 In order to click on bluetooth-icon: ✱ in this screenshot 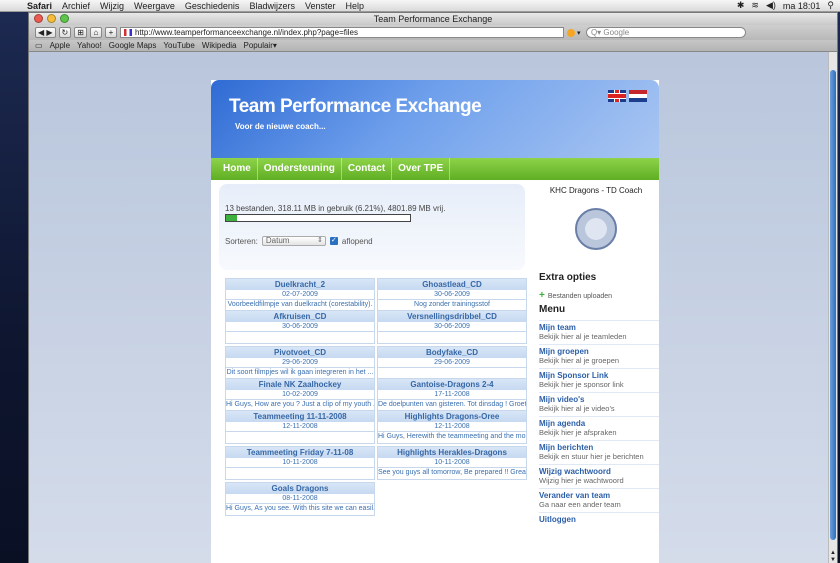, I will do `click(741, 5)`.